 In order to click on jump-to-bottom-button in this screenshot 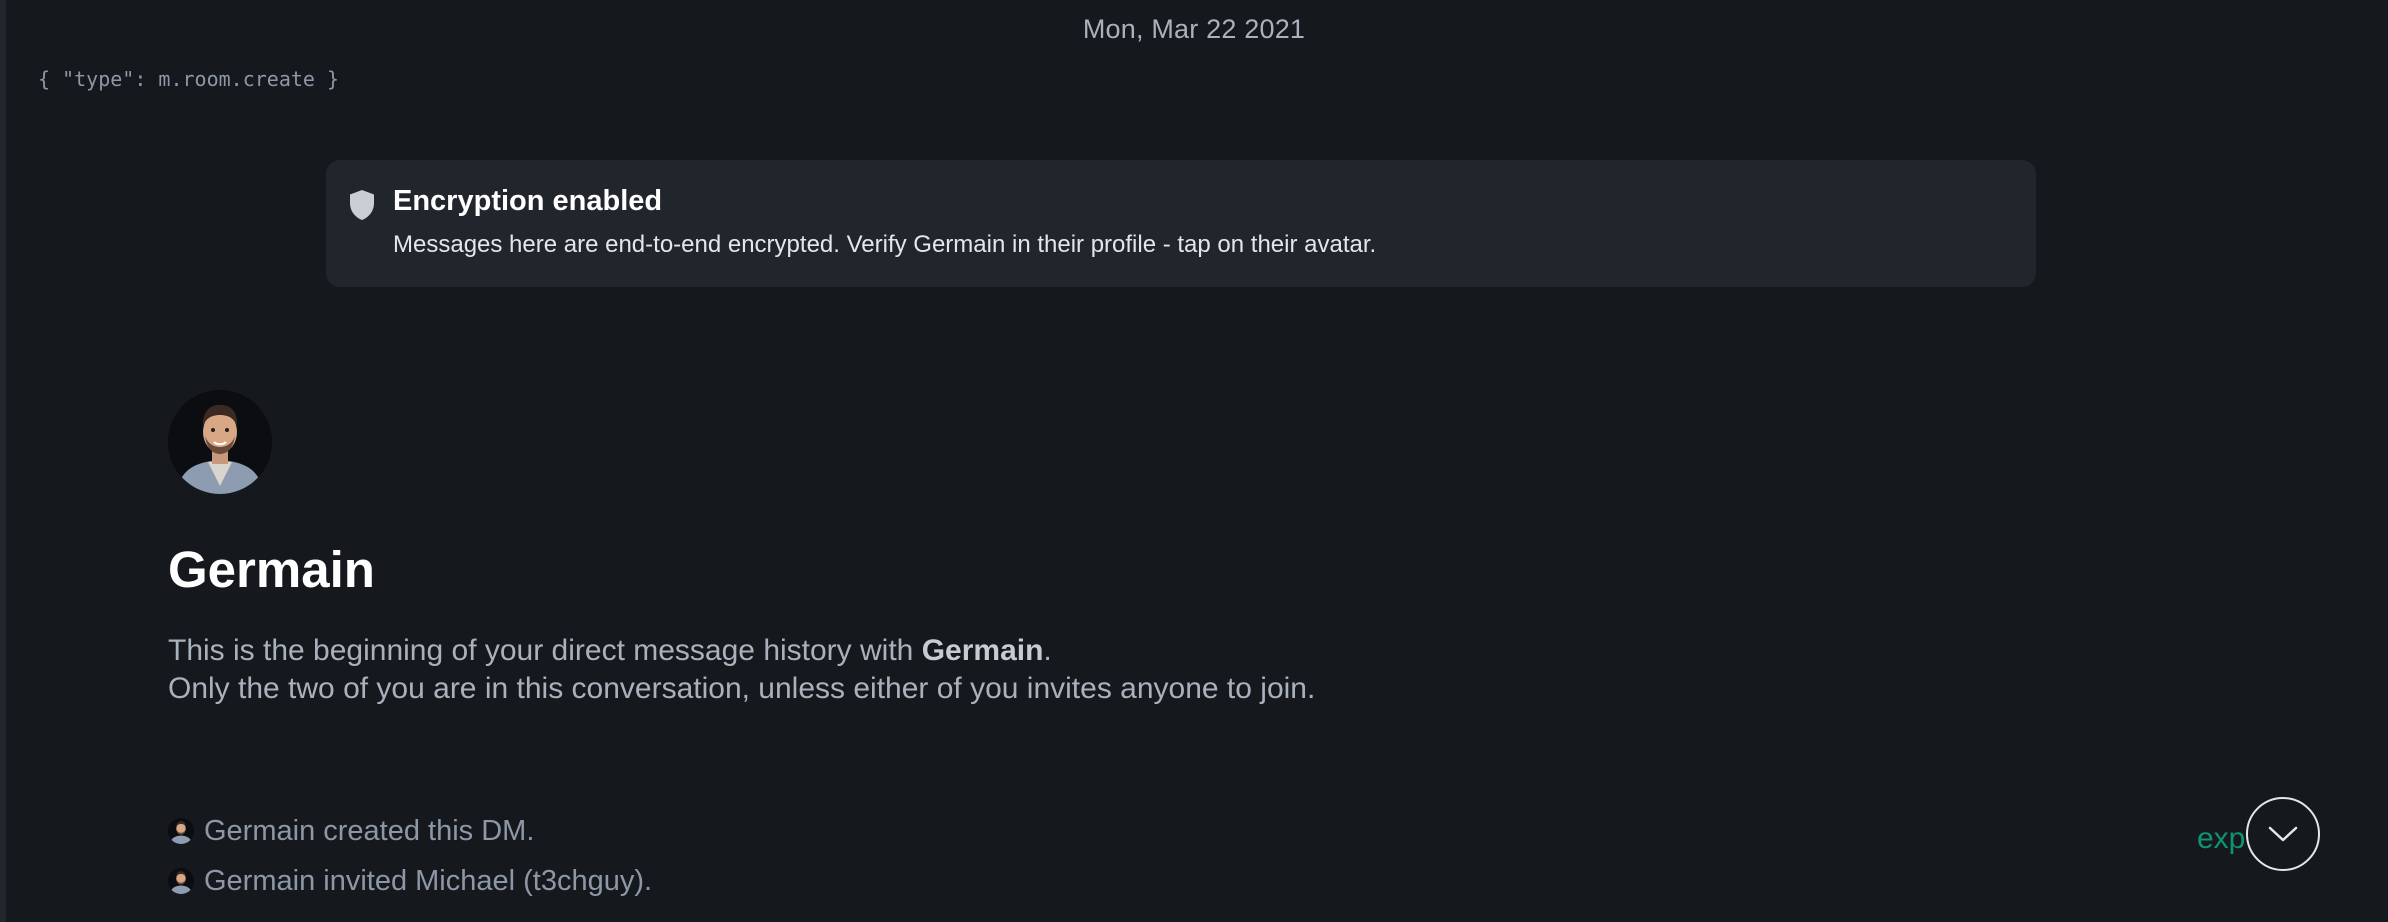, I will do `click(2283, 834)`.